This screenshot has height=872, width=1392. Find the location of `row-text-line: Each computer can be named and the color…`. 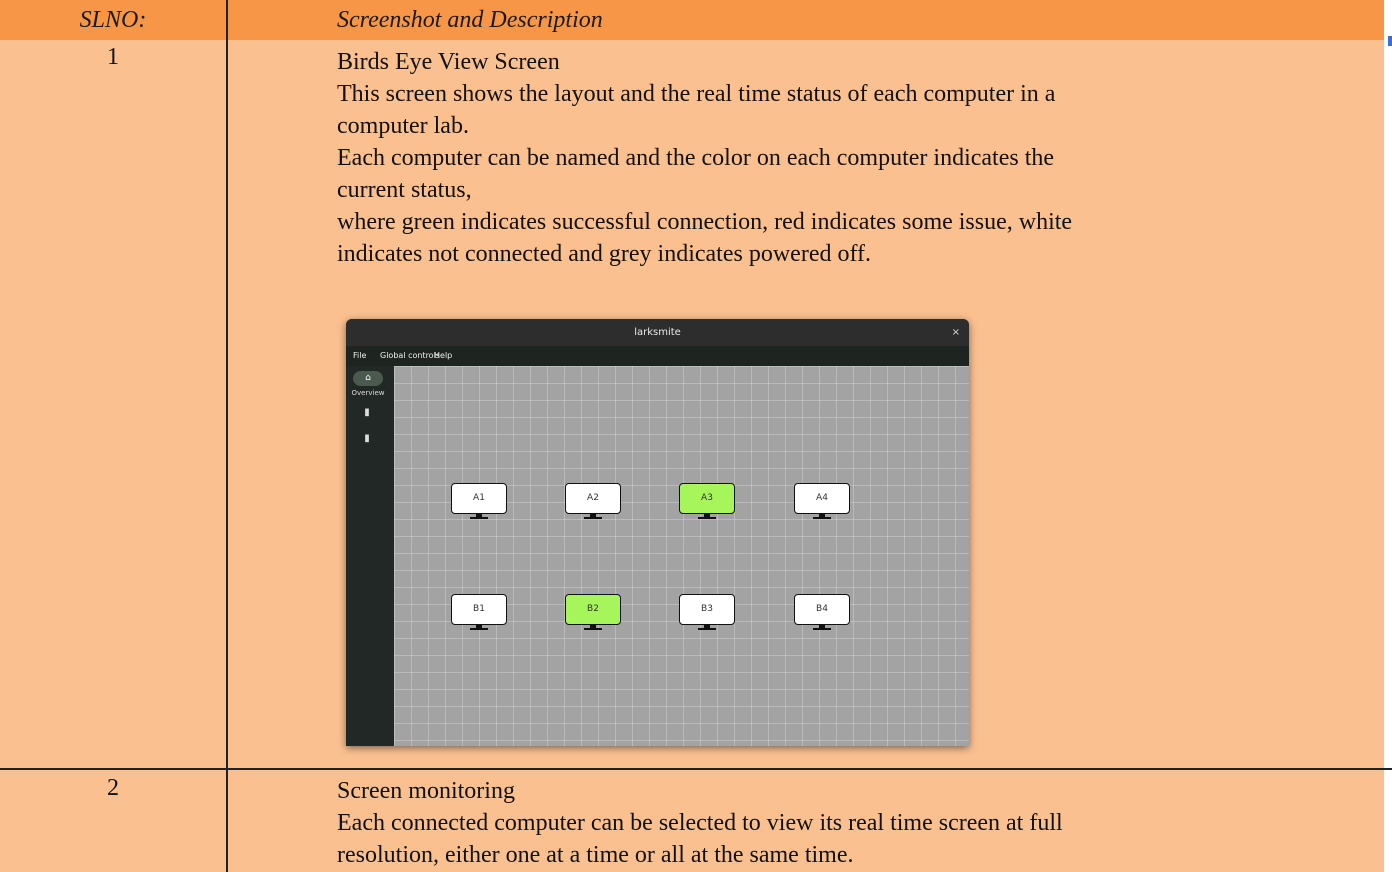

row-text-line: Each computer can be named and the color… is located at coordinates (696, 158).